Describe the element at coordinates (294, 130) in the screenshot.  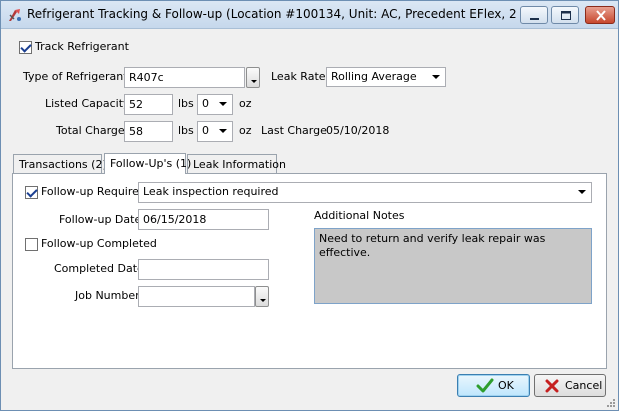
I see `last-charge-label: Last Charge` at that location.